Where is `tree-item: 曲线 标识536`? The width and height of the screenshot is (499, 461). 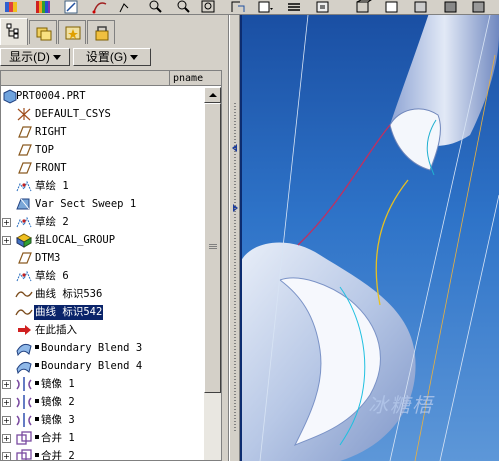
tree-item: 曲线 标识536 is located at coordinates (102, 294).